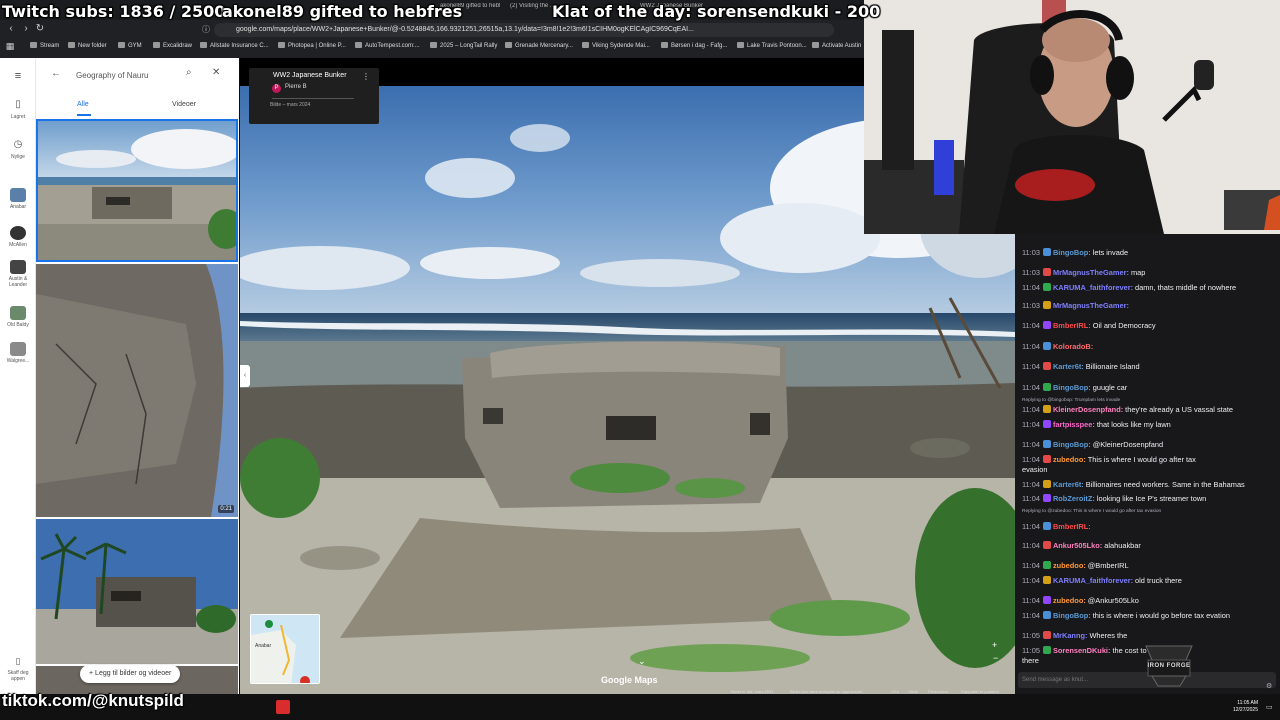 The height and width of the screenshot is (720, 1280). I want to click on collapse-panel-icon: ‹, so click(245, 376).